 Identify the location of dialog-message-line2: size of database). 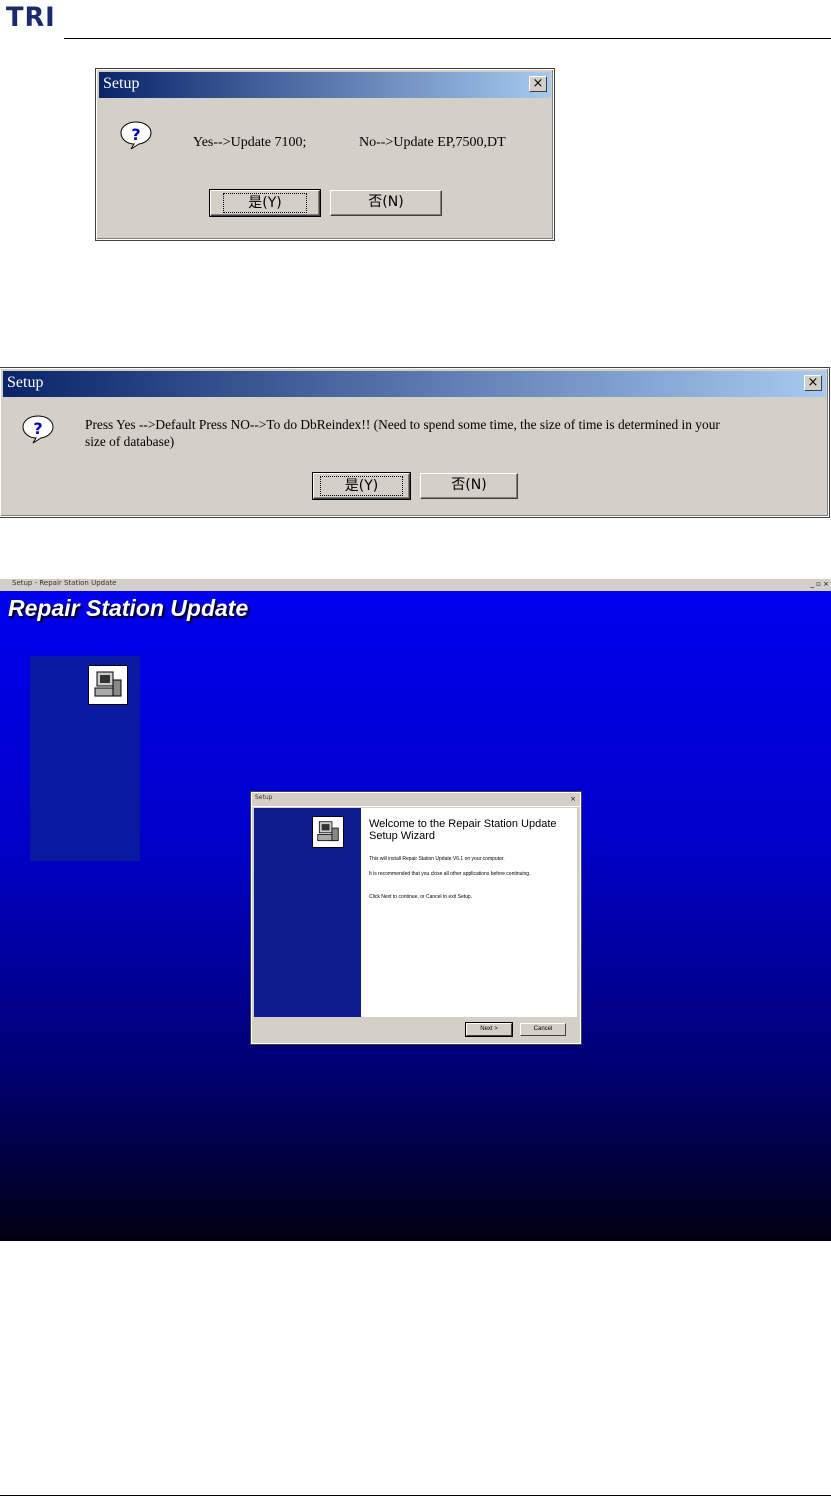
(130, 441).